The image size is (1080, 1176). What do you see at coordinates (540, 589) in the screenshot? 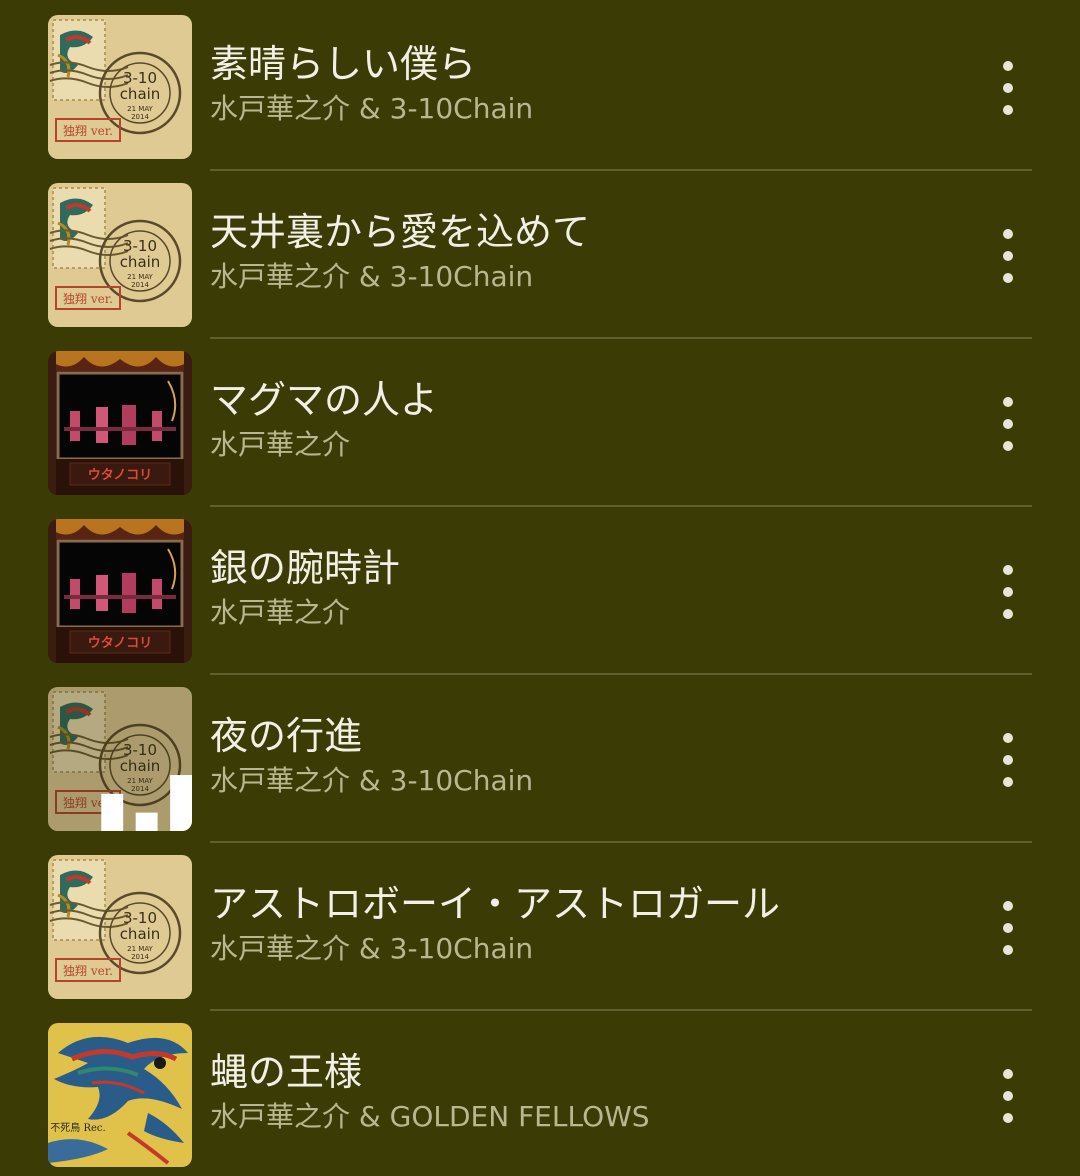
I see `song-row: ウタノコリ 銀の腕時計 水戸華之介` at bounding box center [540, 589].